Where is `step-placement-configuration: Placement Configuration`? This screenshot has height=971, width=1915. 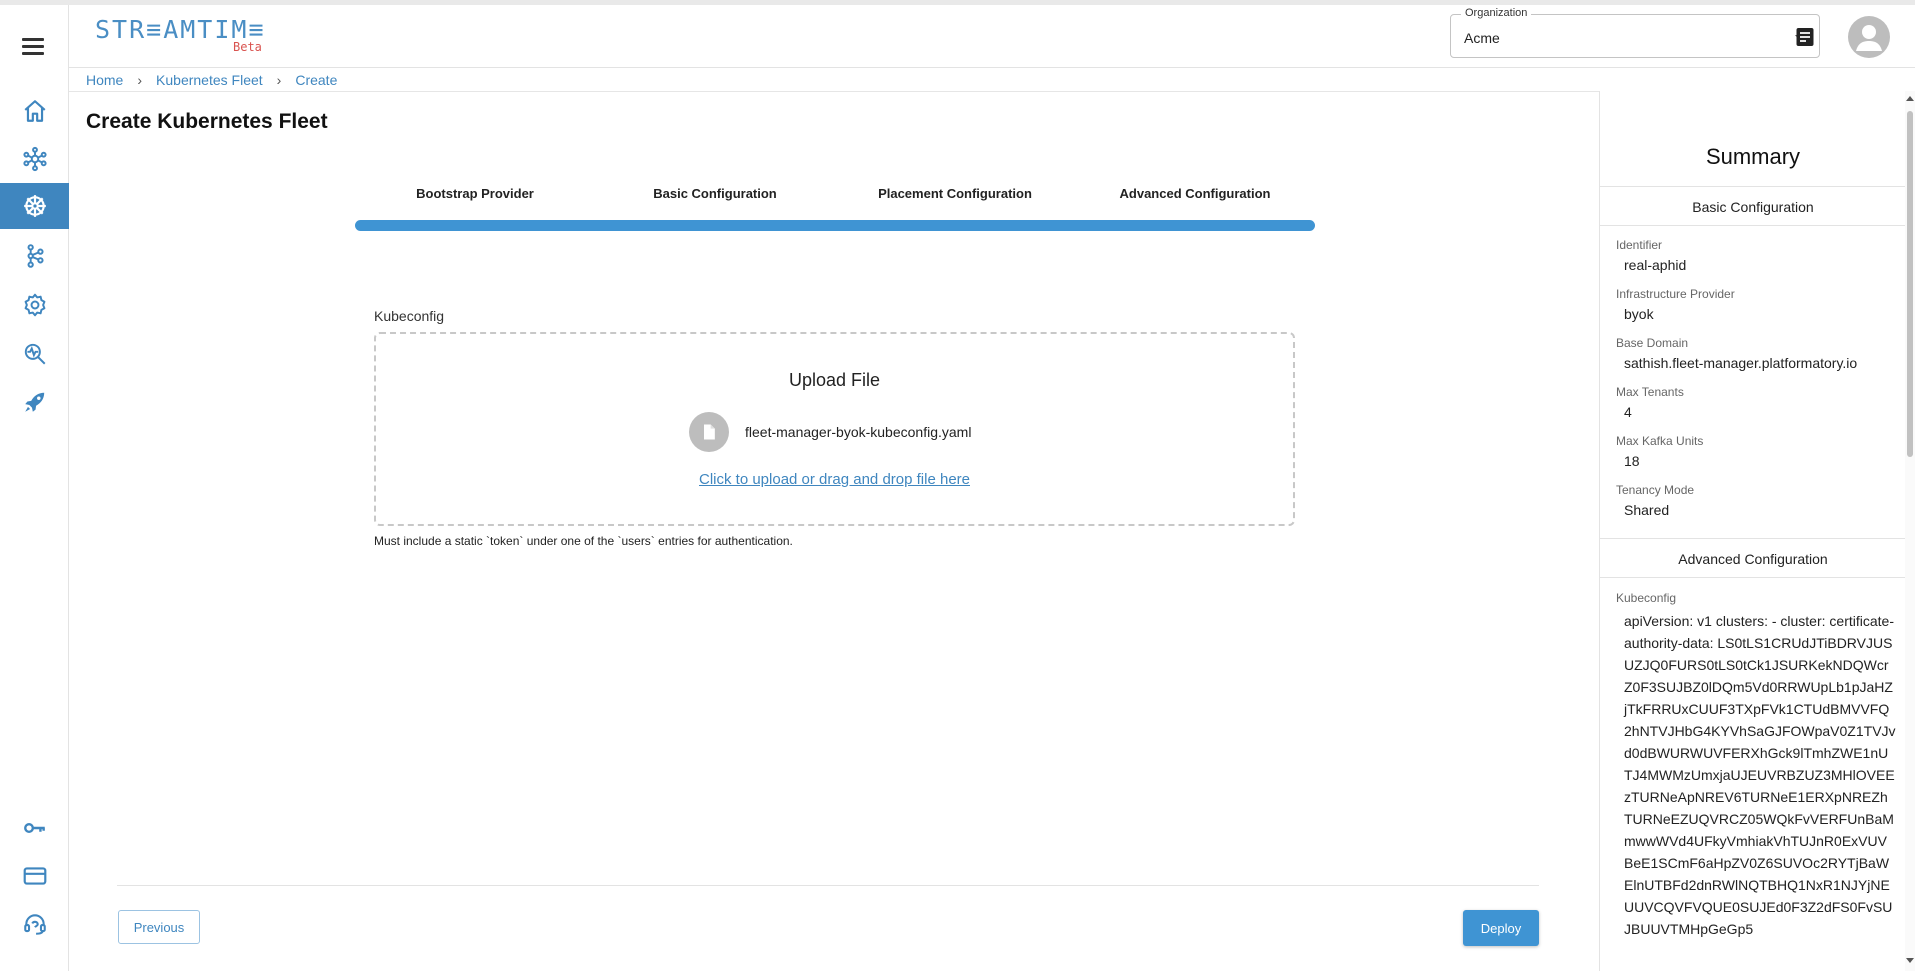 step-placement-configuration: Placement Configuration is located at coordinates (955, 193).